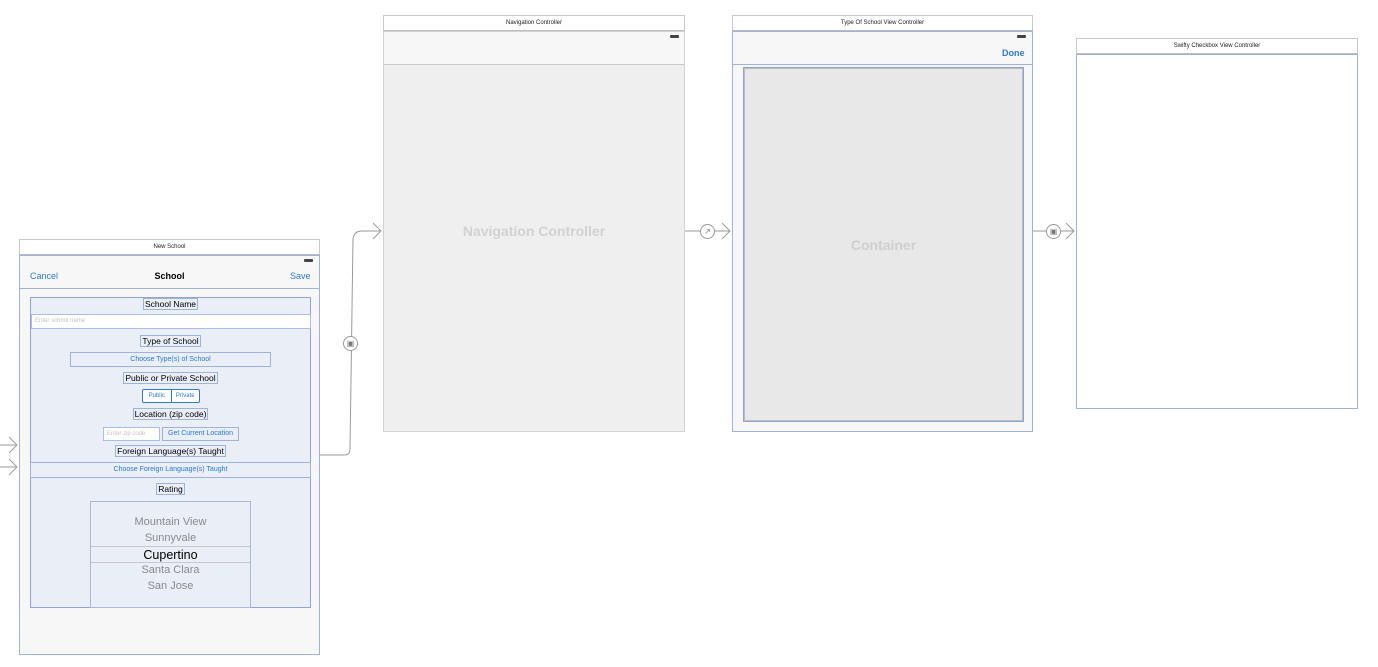  What do you see at coordinates (1053, 231) in the screenshot?
I see `embed-segue-icon: ▣` at bounding box center [1053, 231].